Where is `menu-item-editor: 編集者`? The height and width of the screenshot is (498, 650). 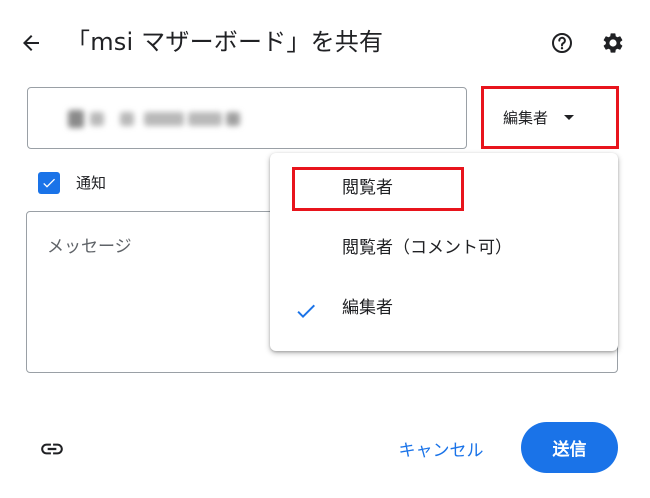
menu-item-editor: 編集者 is located at coordinates (444, 309).